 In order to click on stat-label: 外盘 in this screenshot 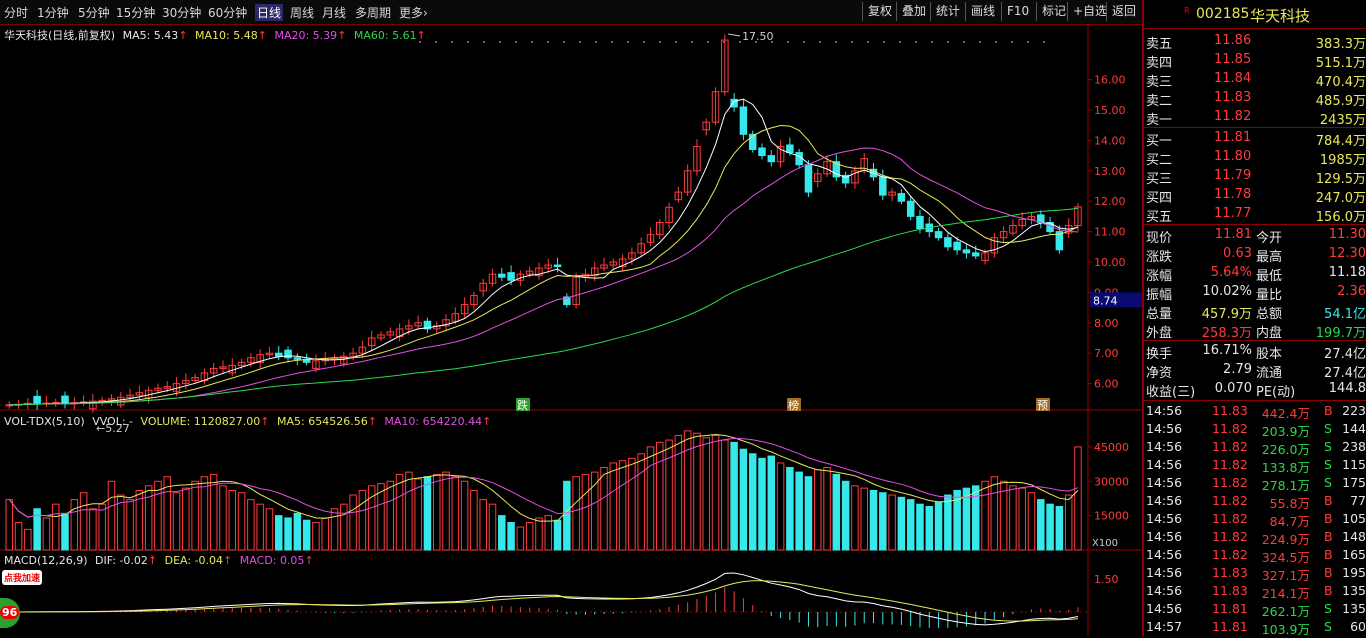, I will do `click(1159, 333)`.